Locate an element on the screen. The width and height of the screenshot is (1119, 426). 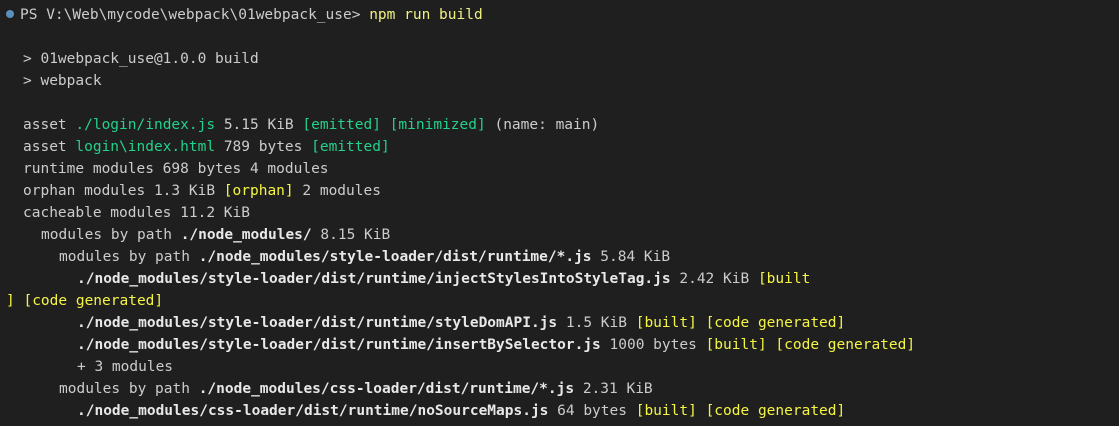
asset-chunk-name: (name: main) is located at coordinates (547, 125).